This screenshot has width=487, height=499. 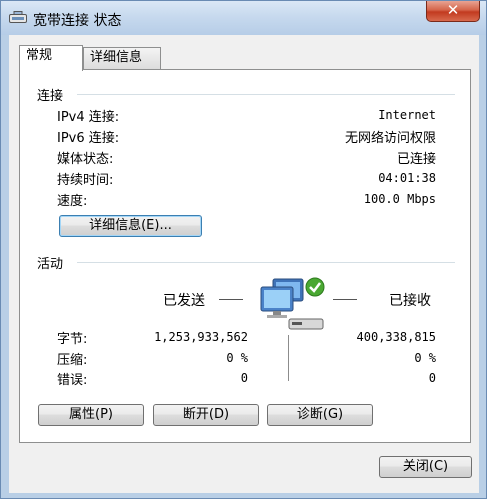 I want to click on ipv4-value: Internet, so click(x=407, y=115).